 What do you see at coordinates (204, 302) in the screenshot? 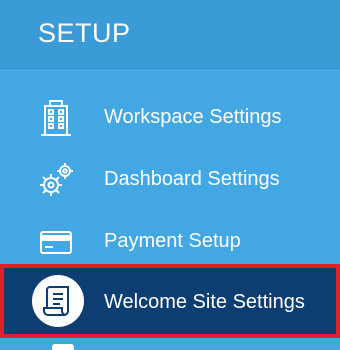
I see `menu-item-label: Welcome Site Settings` at bounding box center [204, 302].